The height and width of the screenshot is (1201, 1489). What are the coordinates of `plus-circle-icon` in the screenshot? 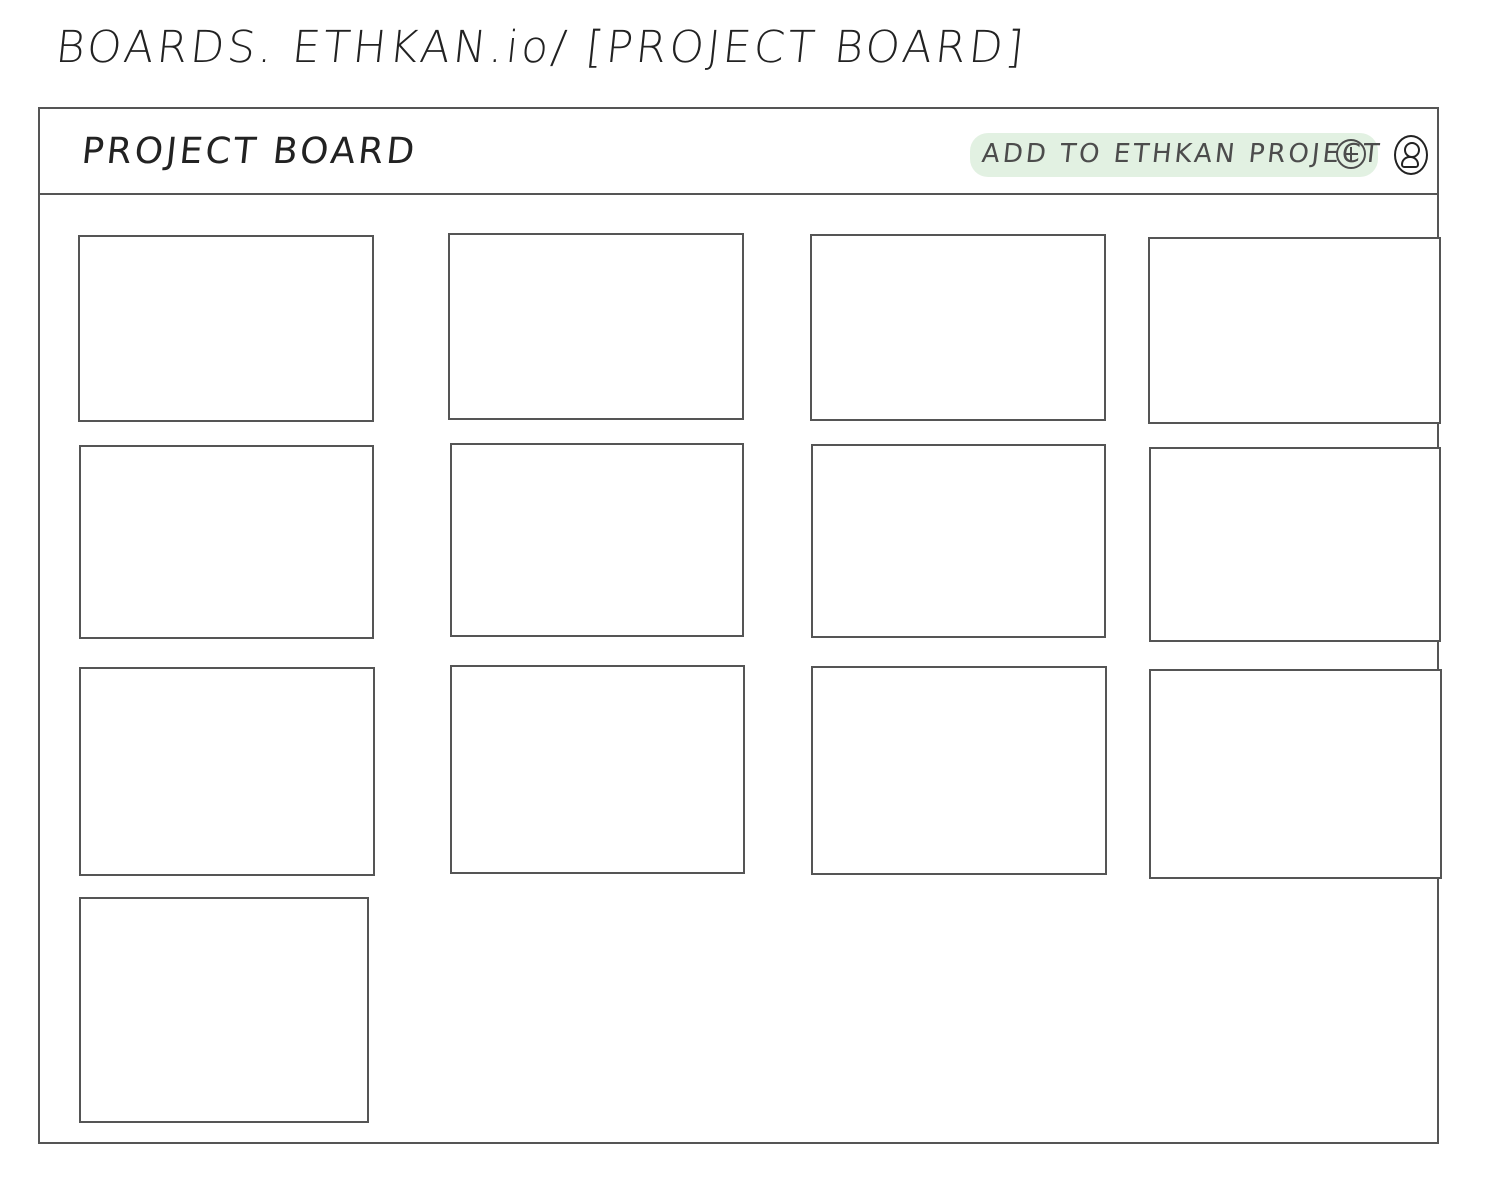 It's located at (1351, 154).